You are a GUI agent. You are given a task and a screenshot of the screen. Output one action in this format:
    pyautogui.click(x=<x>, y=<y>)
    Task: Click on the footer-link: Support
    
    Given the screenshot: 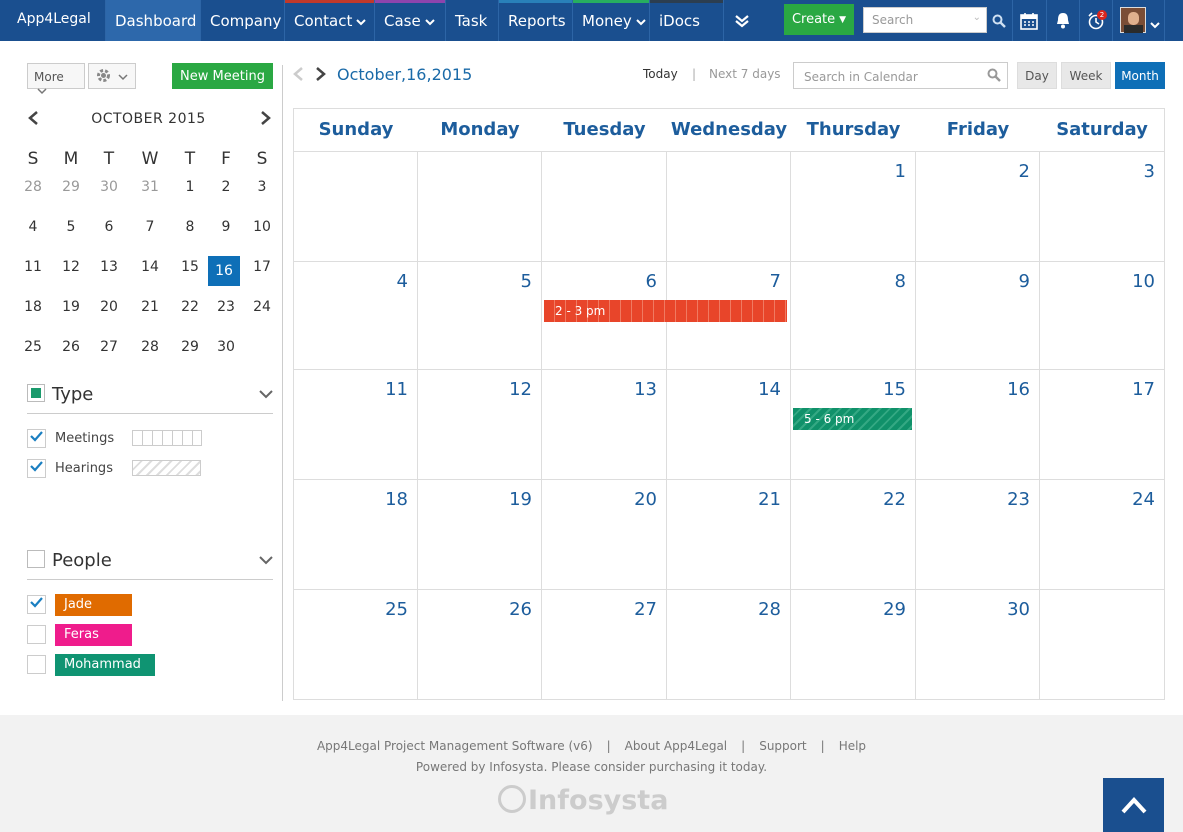 What is the action you would take?
    pyautogui.click(x=782, y=746)
    